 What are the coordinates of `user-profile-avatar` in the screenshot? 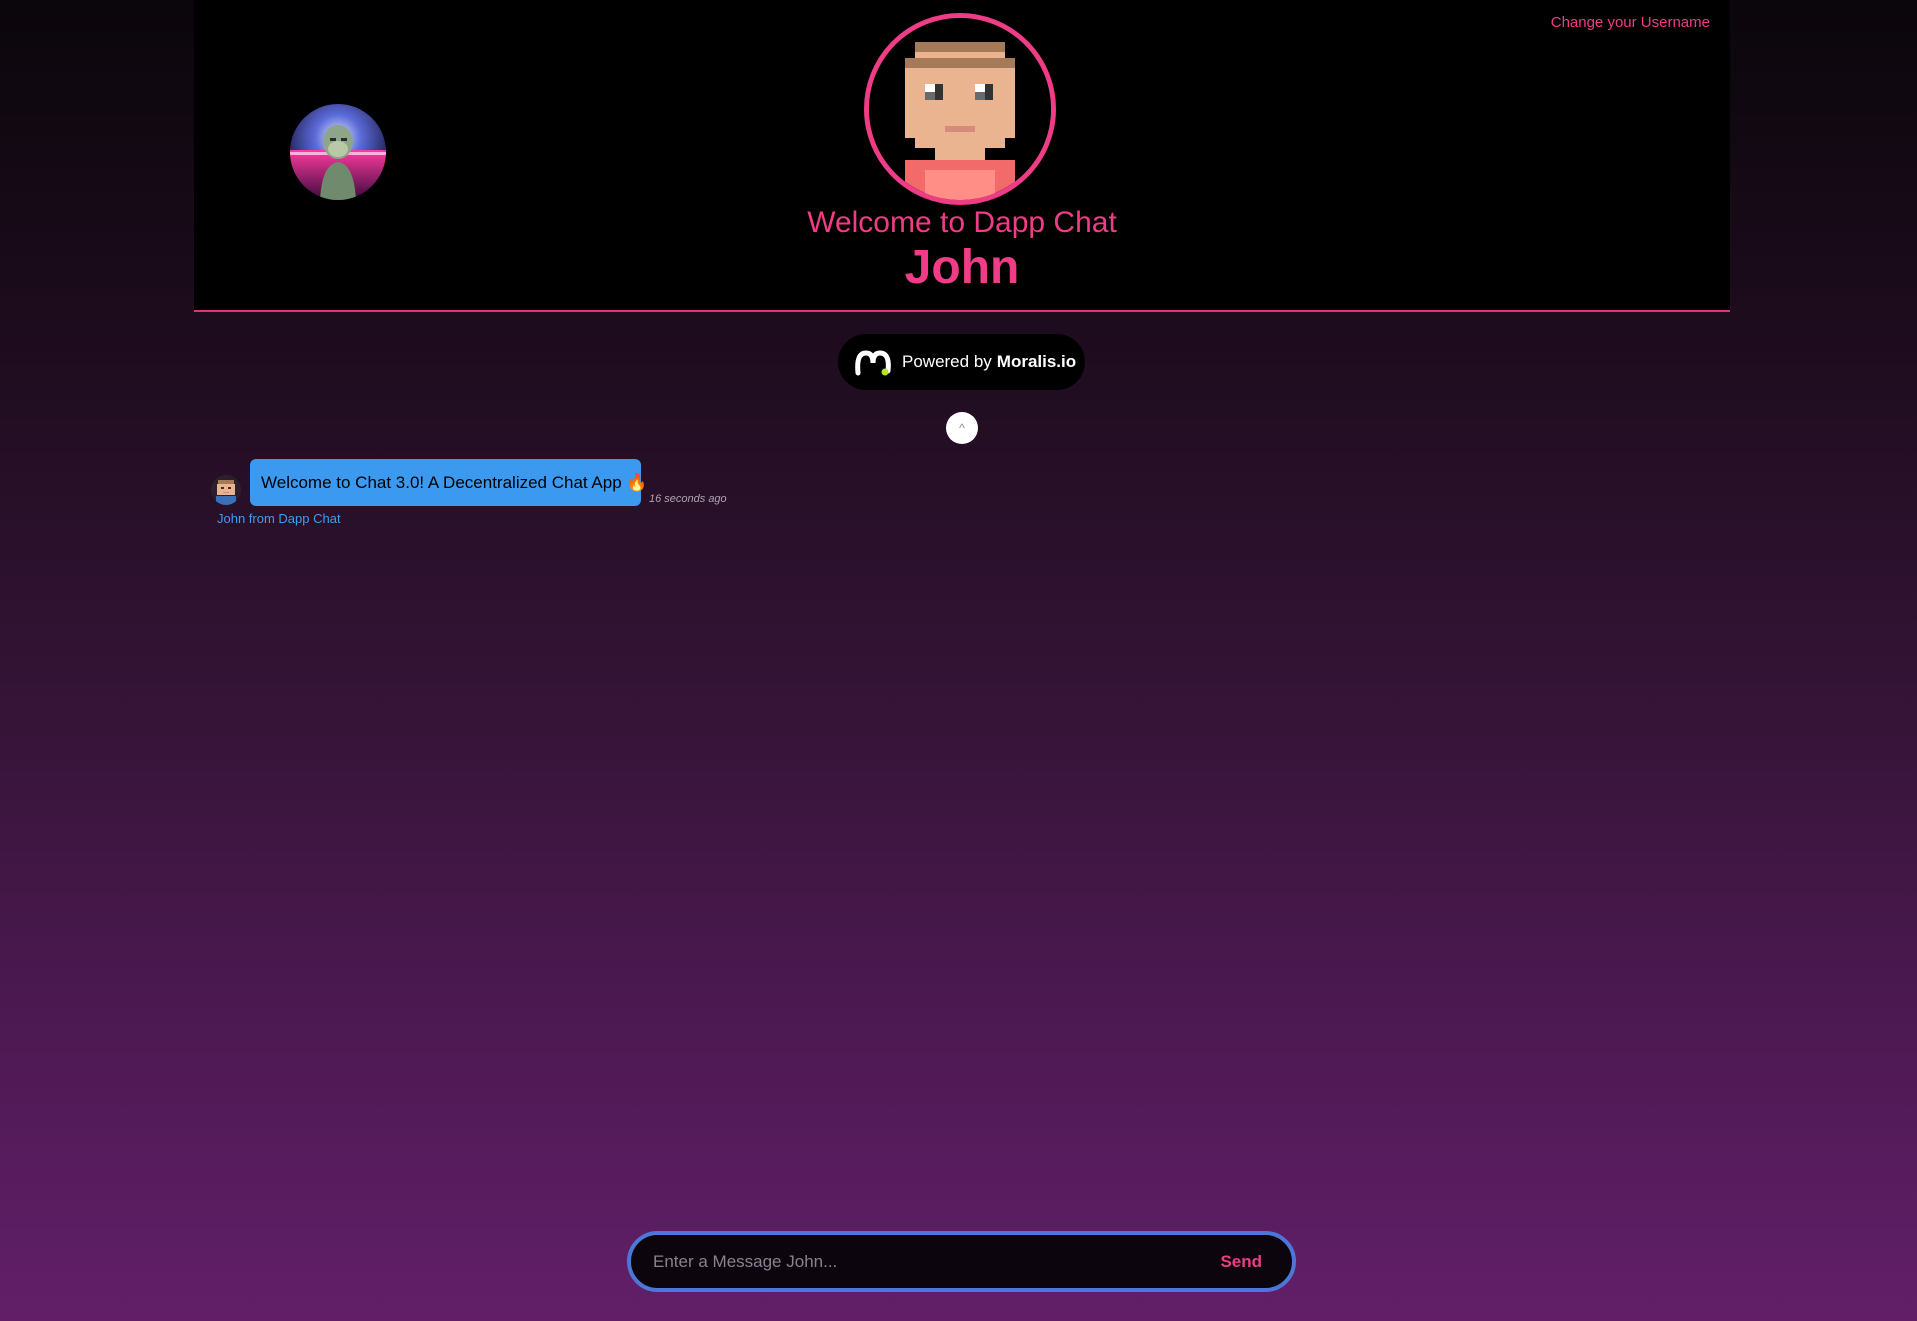 It's located at (960, 109).